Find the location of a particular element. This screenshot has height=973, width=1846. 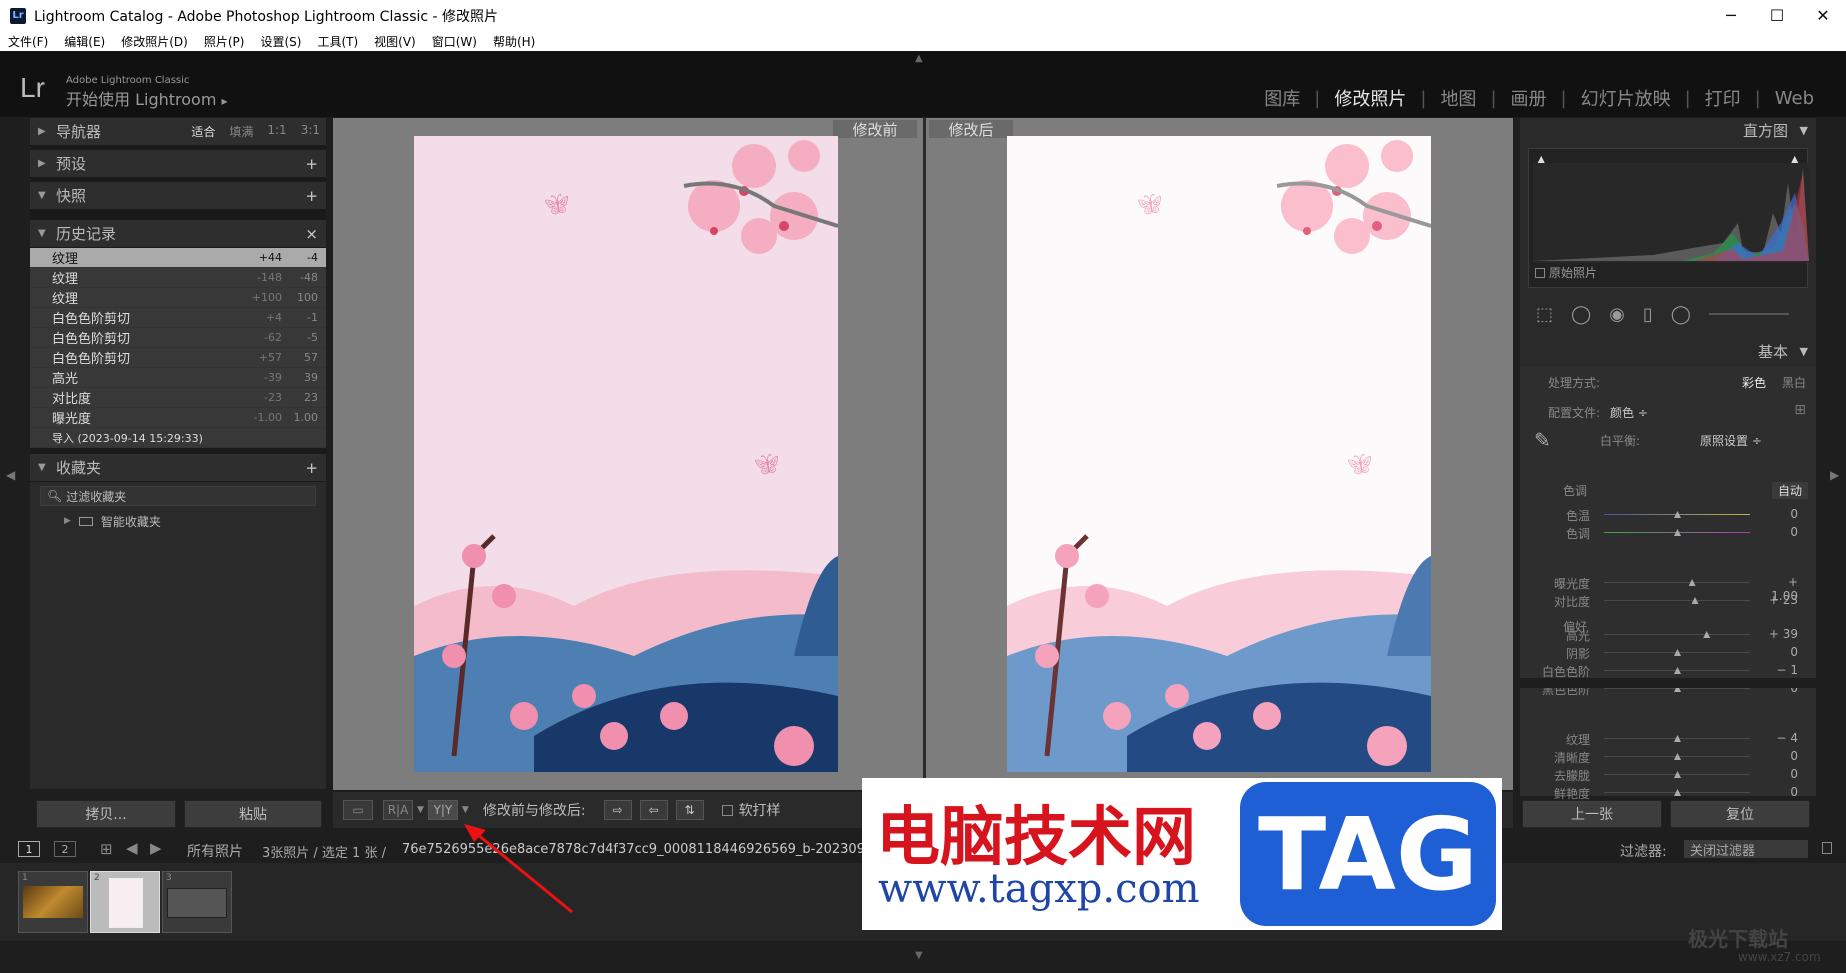

profile-browser-icon: ⊞ is located at coordinates (1800, 410).